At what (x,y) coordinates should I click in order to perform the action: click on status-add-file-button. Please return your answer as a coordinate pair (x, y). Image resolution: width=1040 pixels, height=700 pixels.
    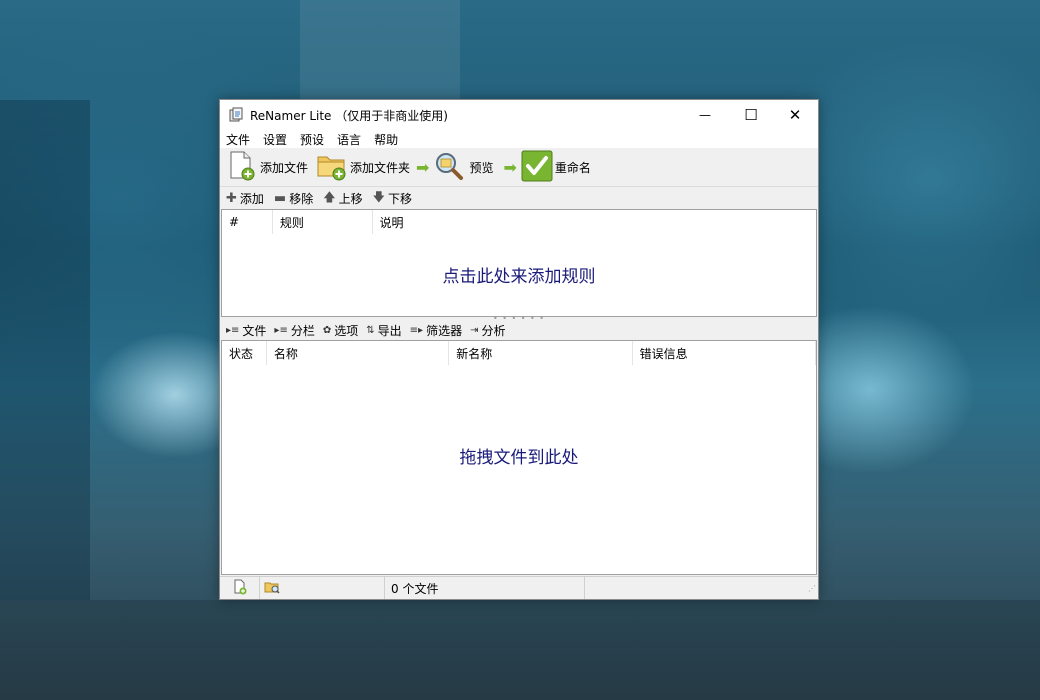
    Looking at the image, I should click on (240, 588).